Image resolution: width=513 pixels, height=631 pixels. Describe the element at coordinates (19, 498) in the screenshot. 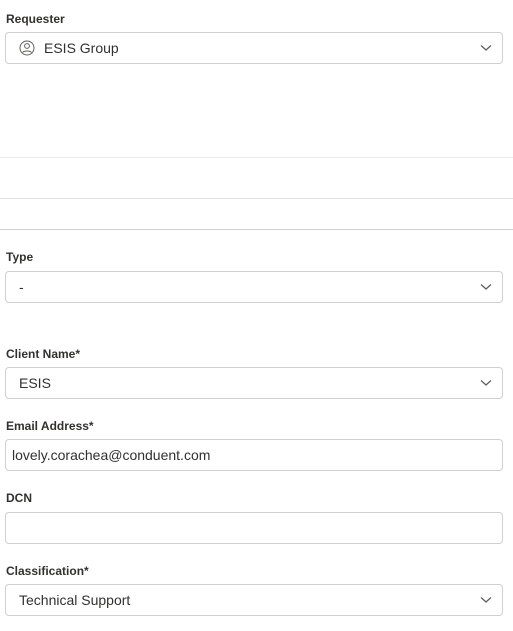

I see `dcn-label: DCN` at that location.